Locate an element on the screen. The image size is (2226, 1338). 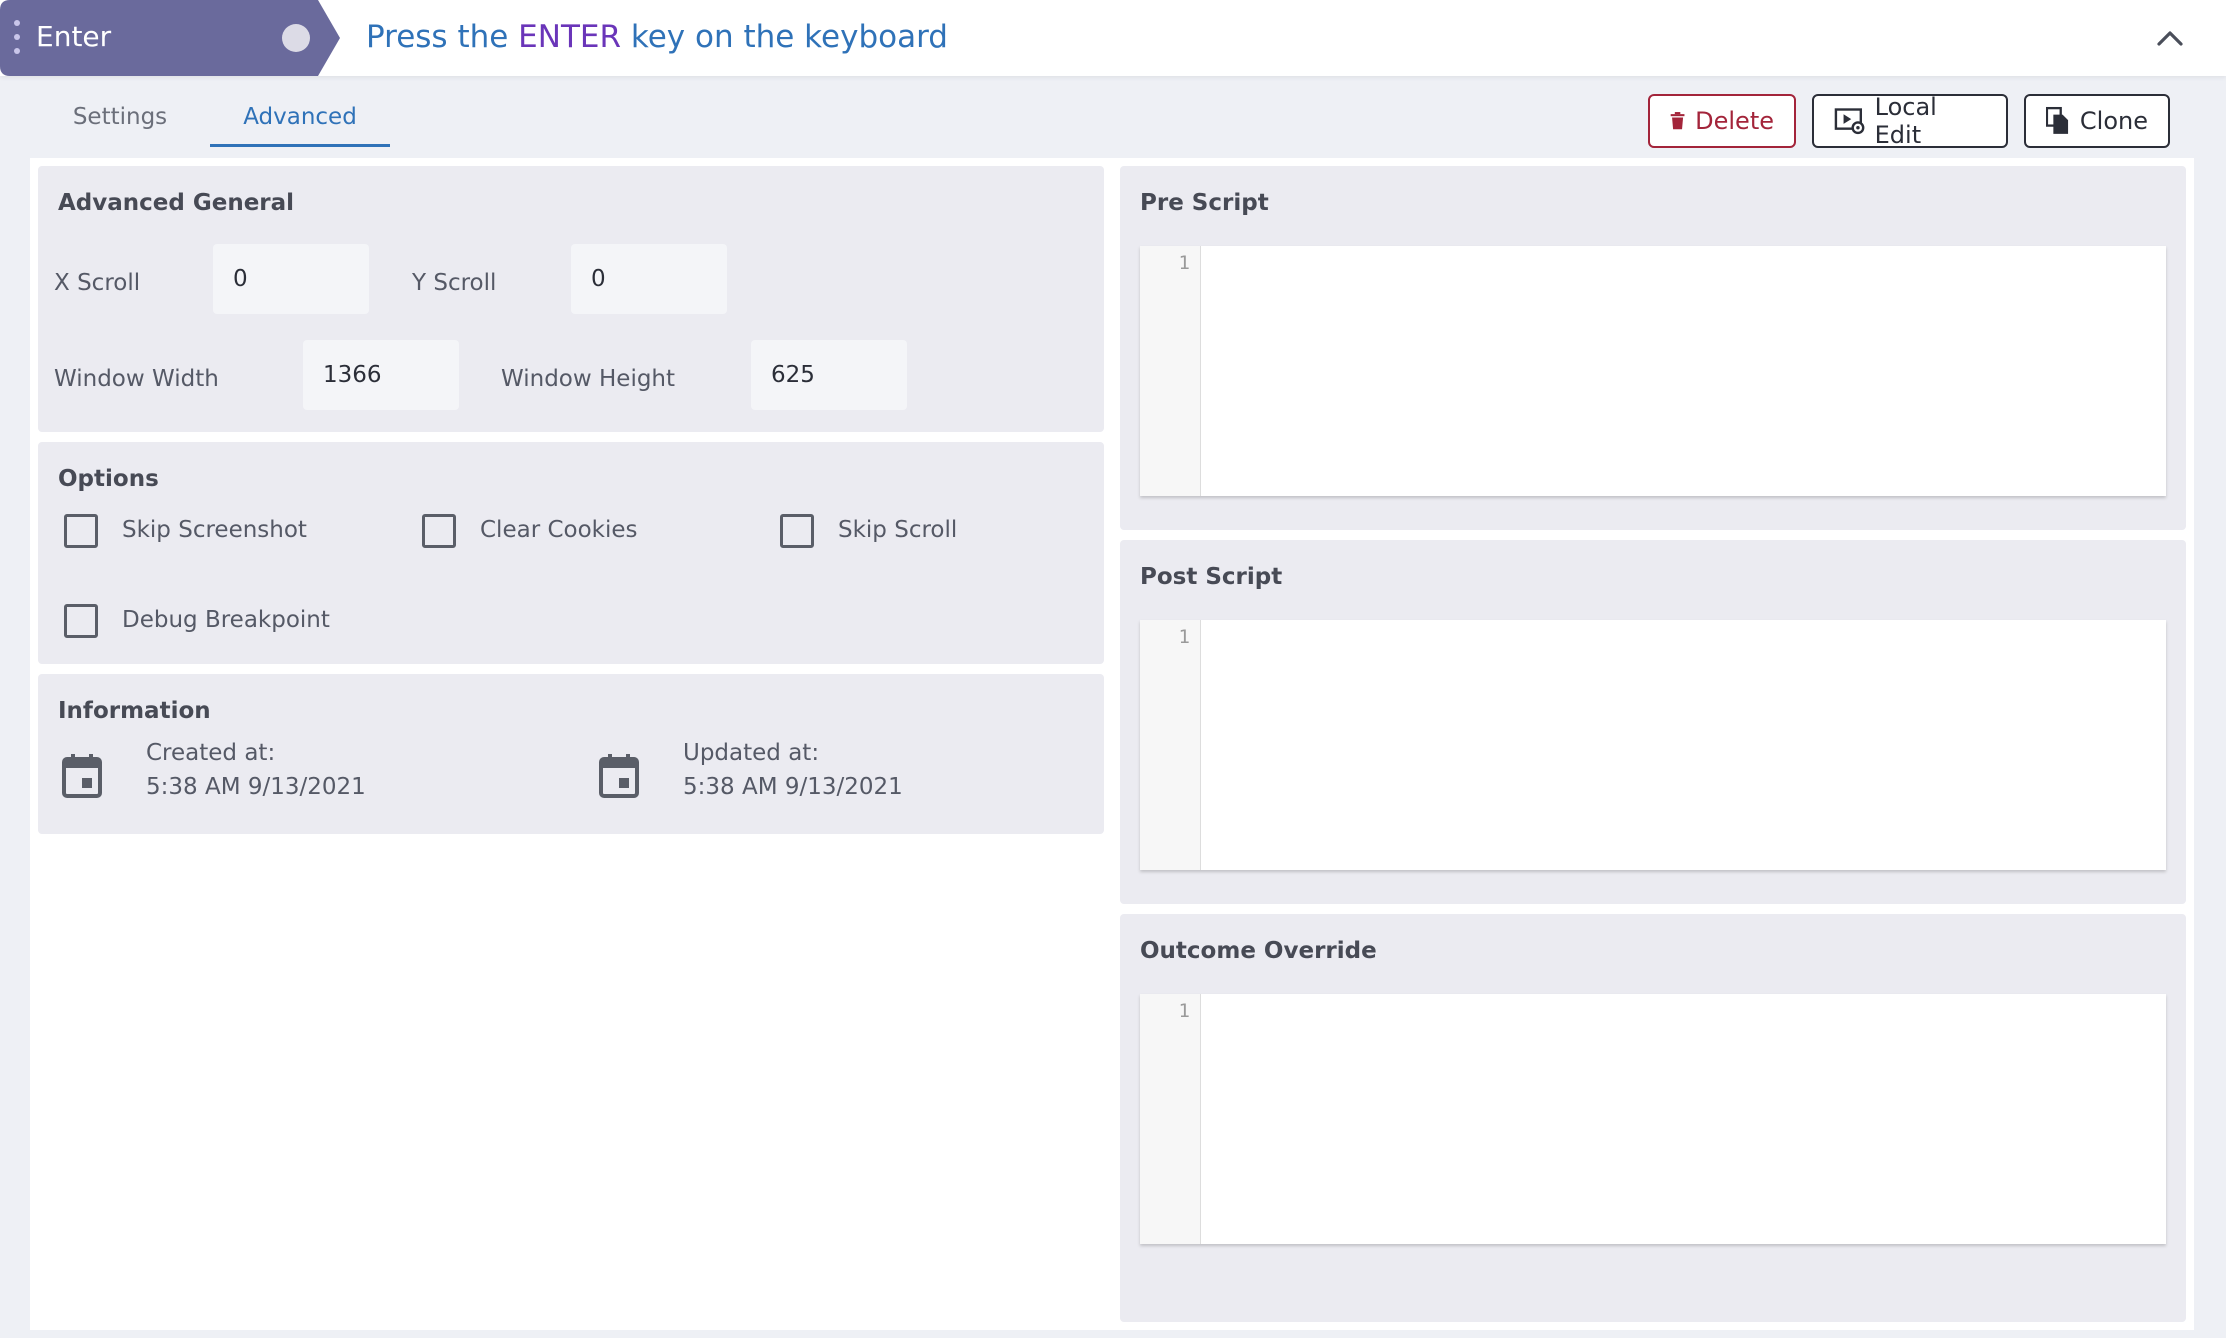
copy-icon is located at coordinates (2057, 120).